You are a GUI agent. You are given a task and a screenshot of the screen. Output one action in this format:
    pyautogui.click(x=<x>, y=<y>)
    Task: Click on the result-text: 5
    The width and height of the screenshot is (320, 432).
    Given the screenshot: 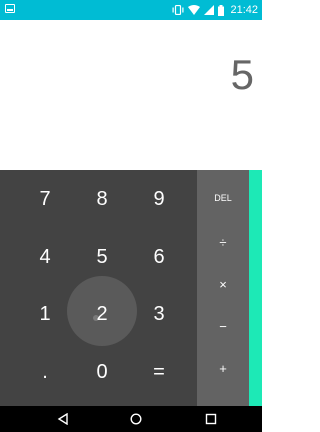 What is the action you would take?
    pyautogui.click(x=242, y=74)
    